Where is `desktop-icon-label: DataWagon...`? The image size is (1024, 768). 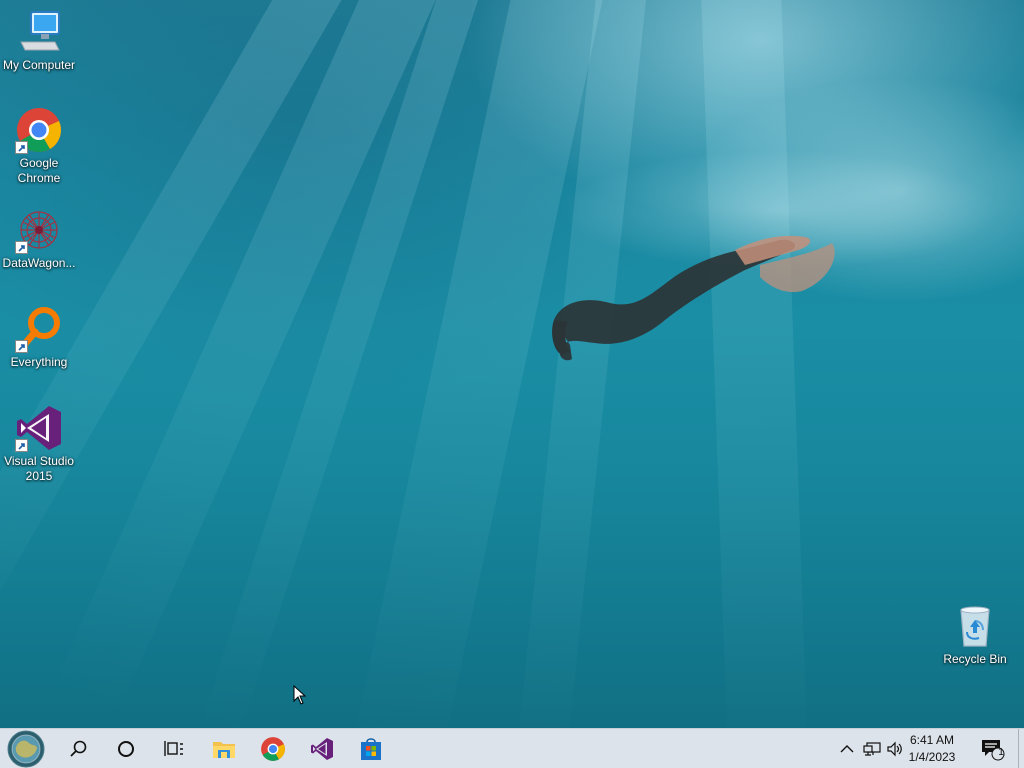 desktop-icon-label: DataWagon... is located at coordinates (39, 263).